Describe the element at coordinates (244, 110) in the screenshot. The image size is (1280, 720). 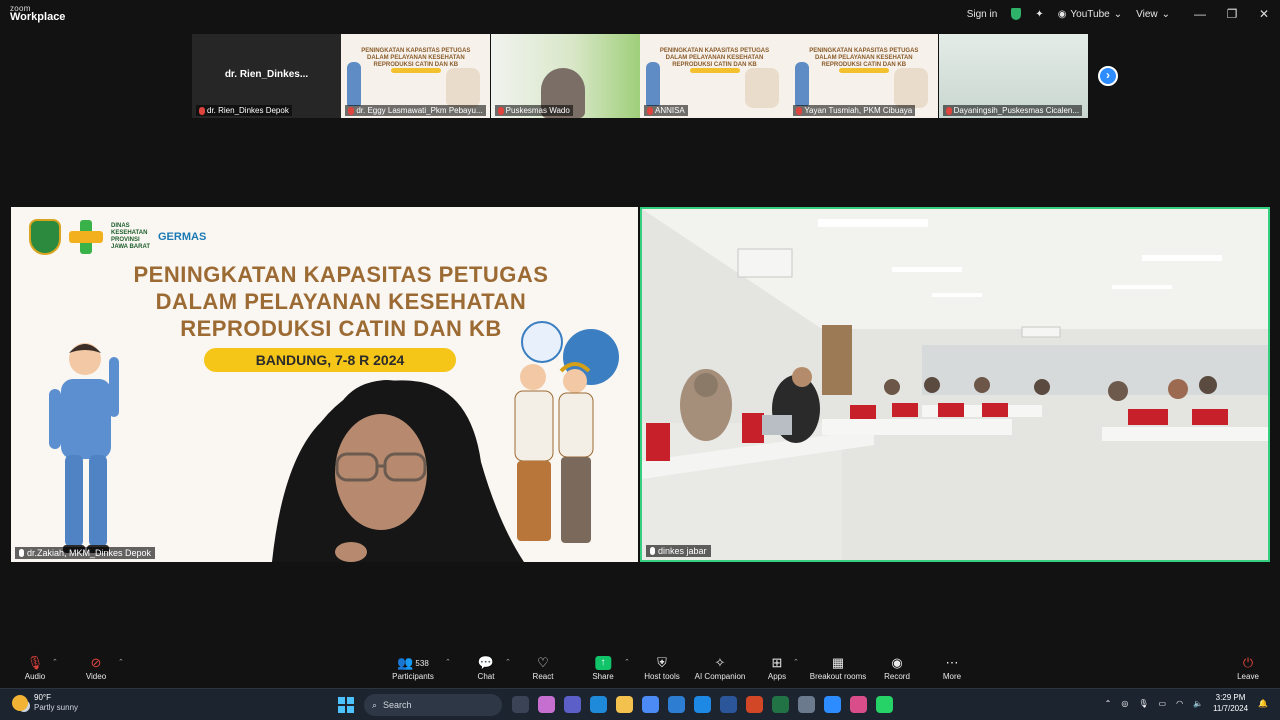
I see `participant-caption: dr. Rien_Dinkes Depok` at that location.